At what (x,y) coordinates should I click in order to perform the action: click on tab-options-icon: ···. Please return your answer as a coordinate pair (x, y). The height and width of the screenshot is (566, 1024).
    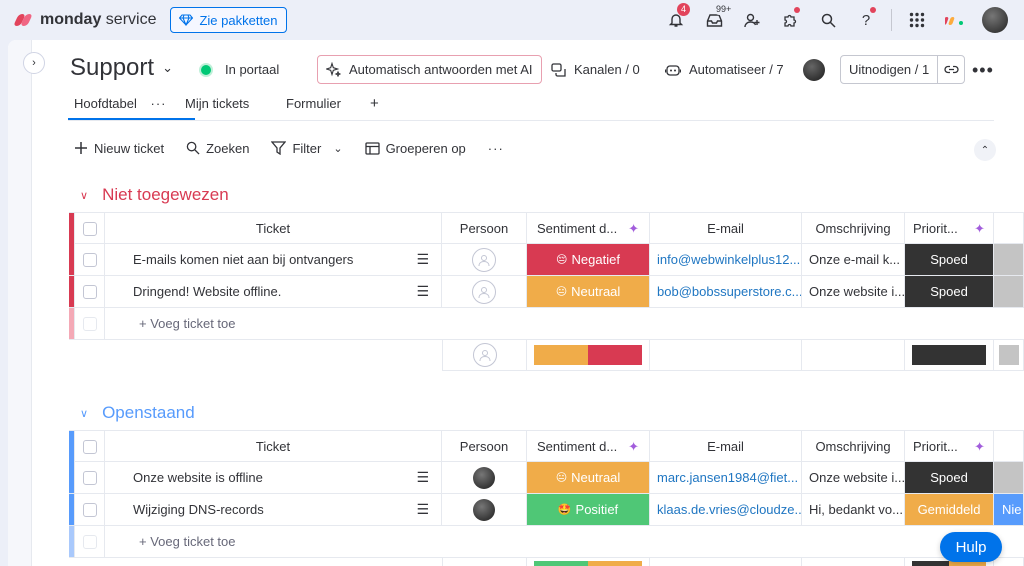
    Looking at the image, I should click on (159, 103).